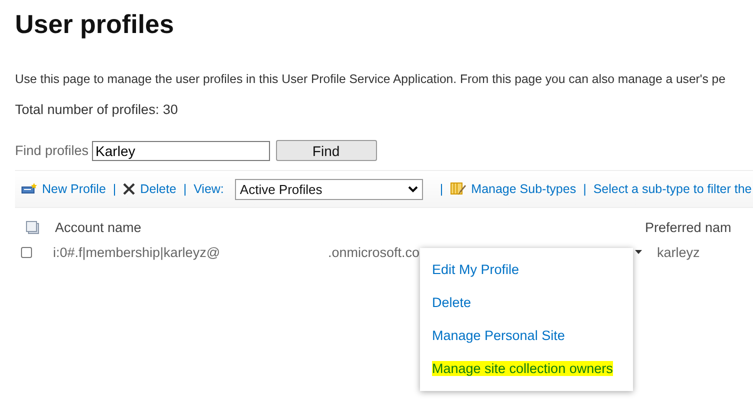  What do you see at coordinates (678, 252) in the screenshot?
I see `preferred-name: karleyz` at bounding box center [678, 252].